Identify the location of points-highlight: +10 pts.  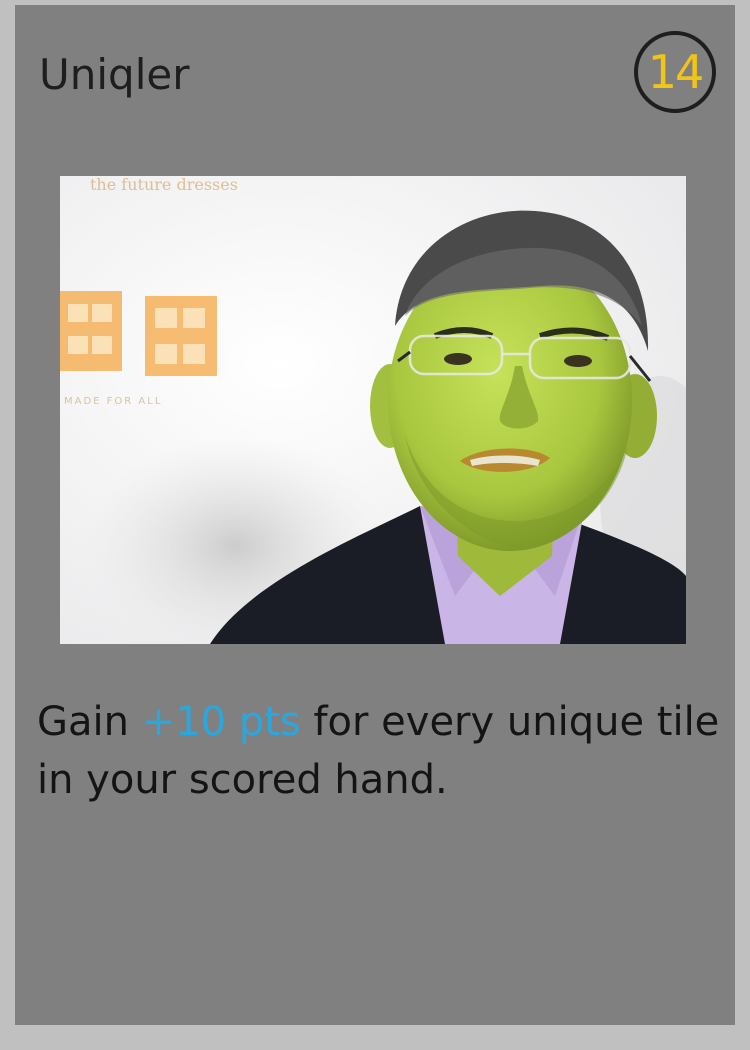
(221, 722).